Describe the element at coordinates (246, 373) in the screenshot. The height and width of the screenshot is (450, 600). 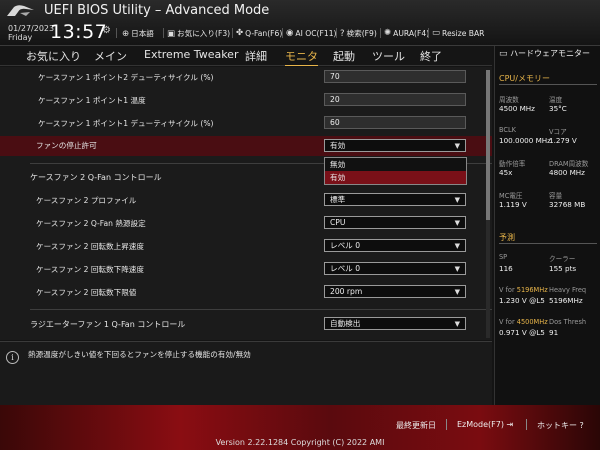
I see `help-panel: i 熱源温度がしきい値を下回るとファンを停止する機能の有効/無効` at that location.